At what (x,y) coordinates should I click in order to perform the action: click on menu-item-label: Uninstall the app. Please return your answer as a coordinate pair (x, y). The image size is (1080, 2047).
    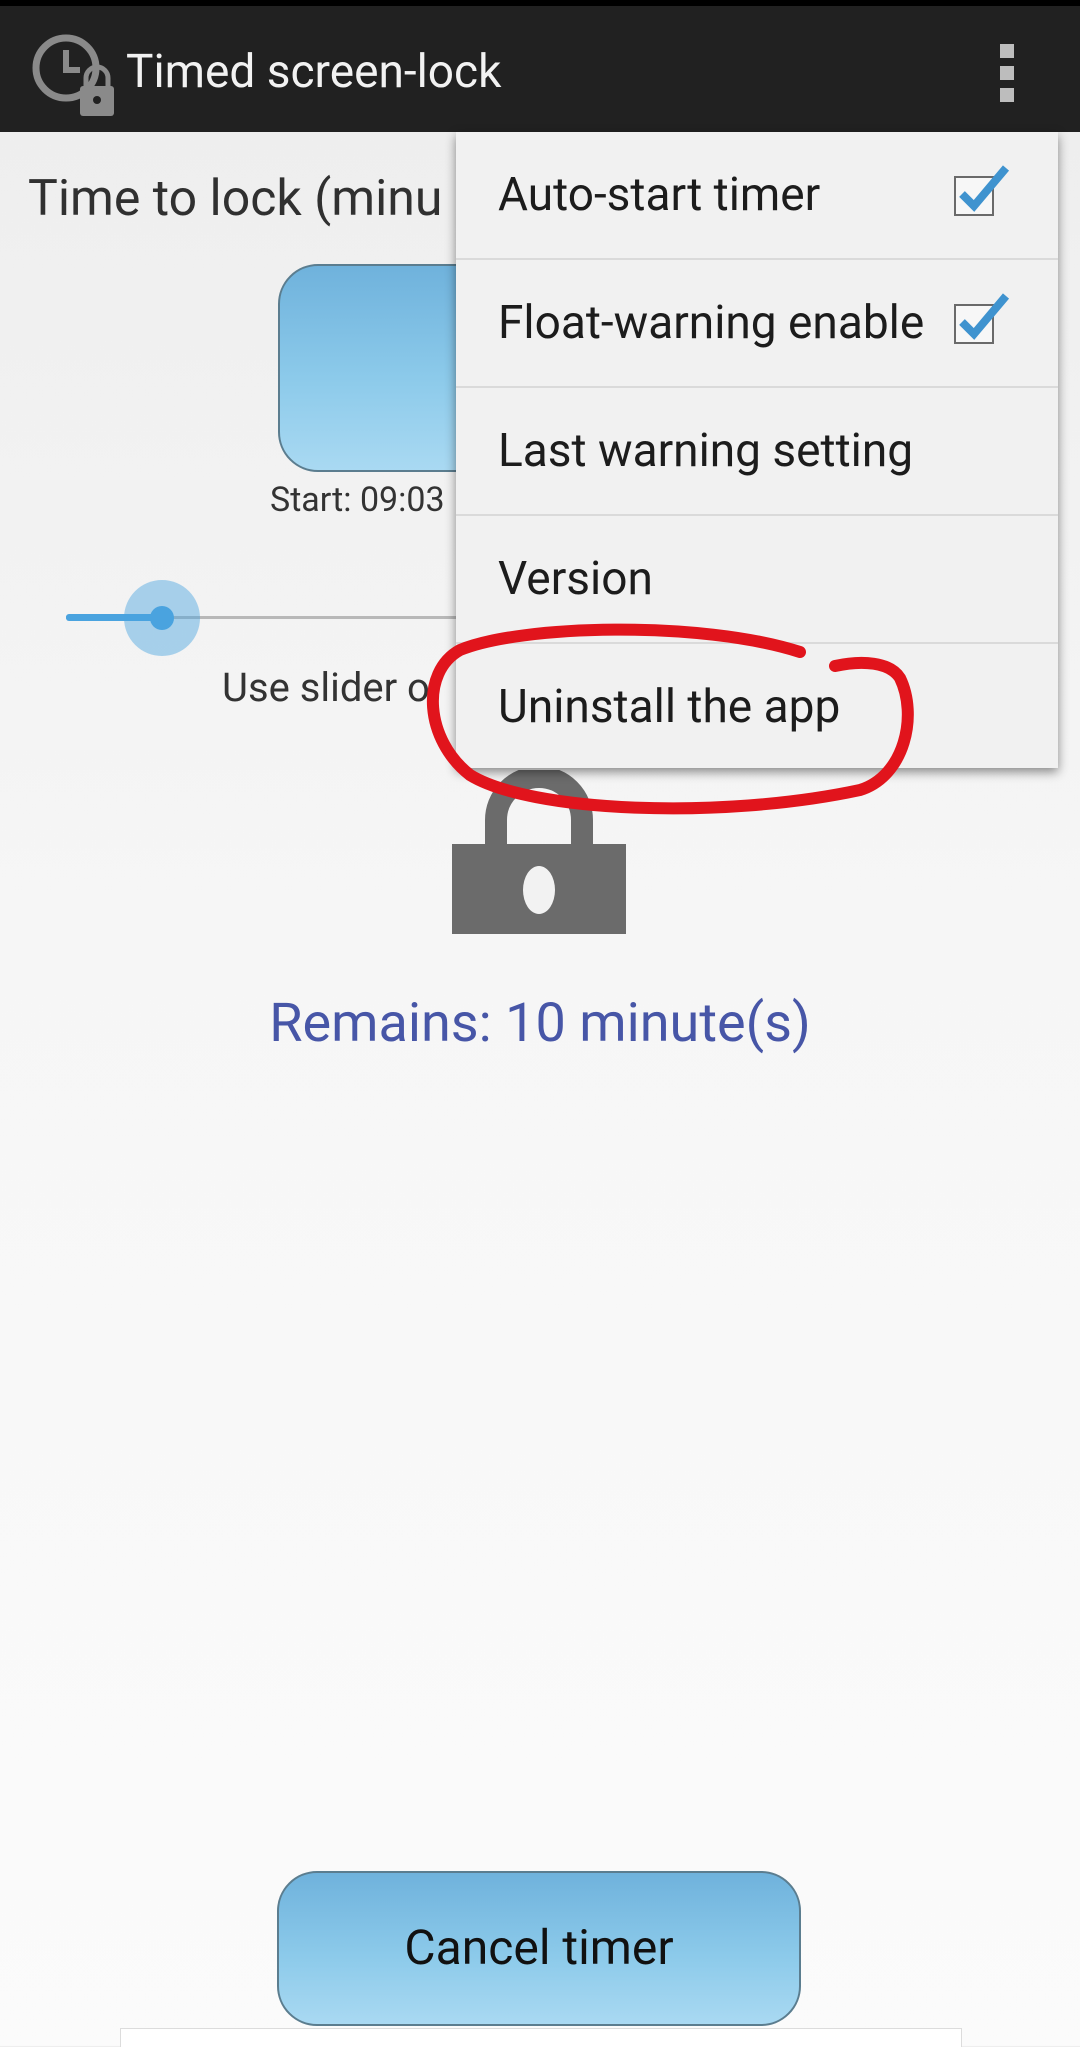
    Looking at the image, I should click on (669, 707).